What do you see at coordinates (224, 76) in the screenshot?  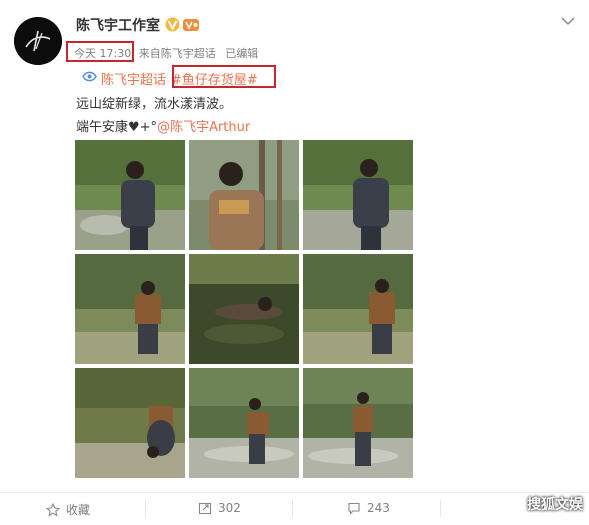 I see `highlight-box-hashtag` at bounding box center [224, 76].